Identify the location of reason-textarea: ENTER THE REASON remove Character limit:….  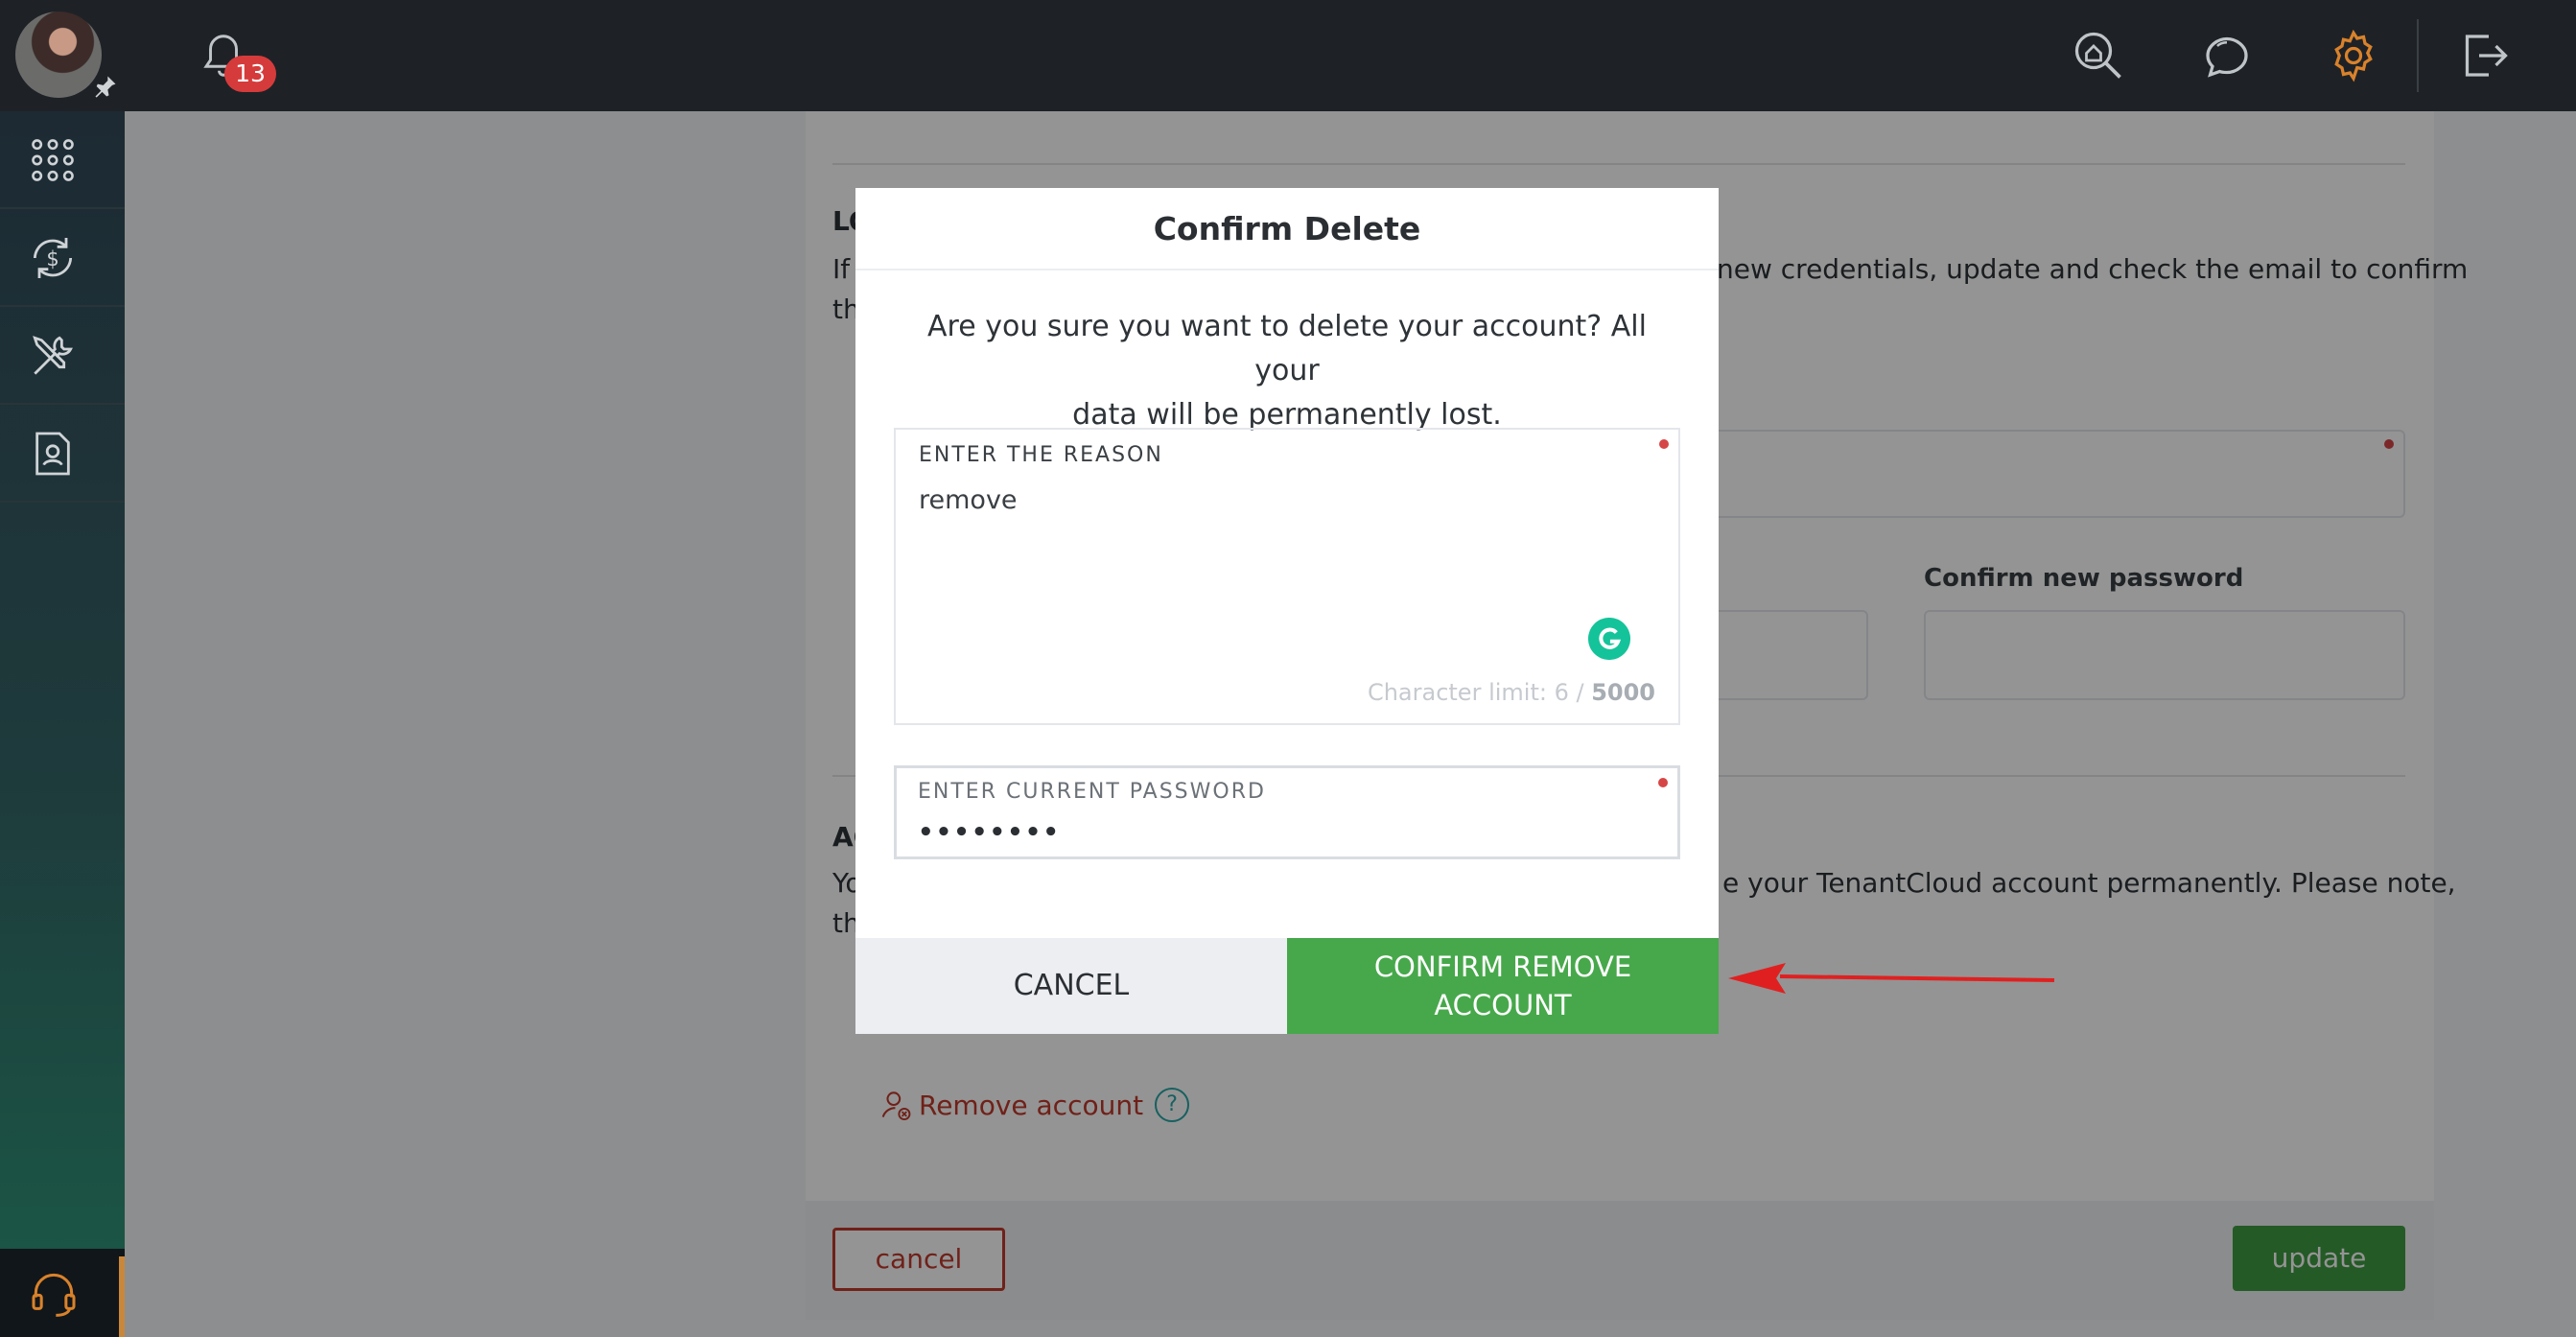
(1287, 576).